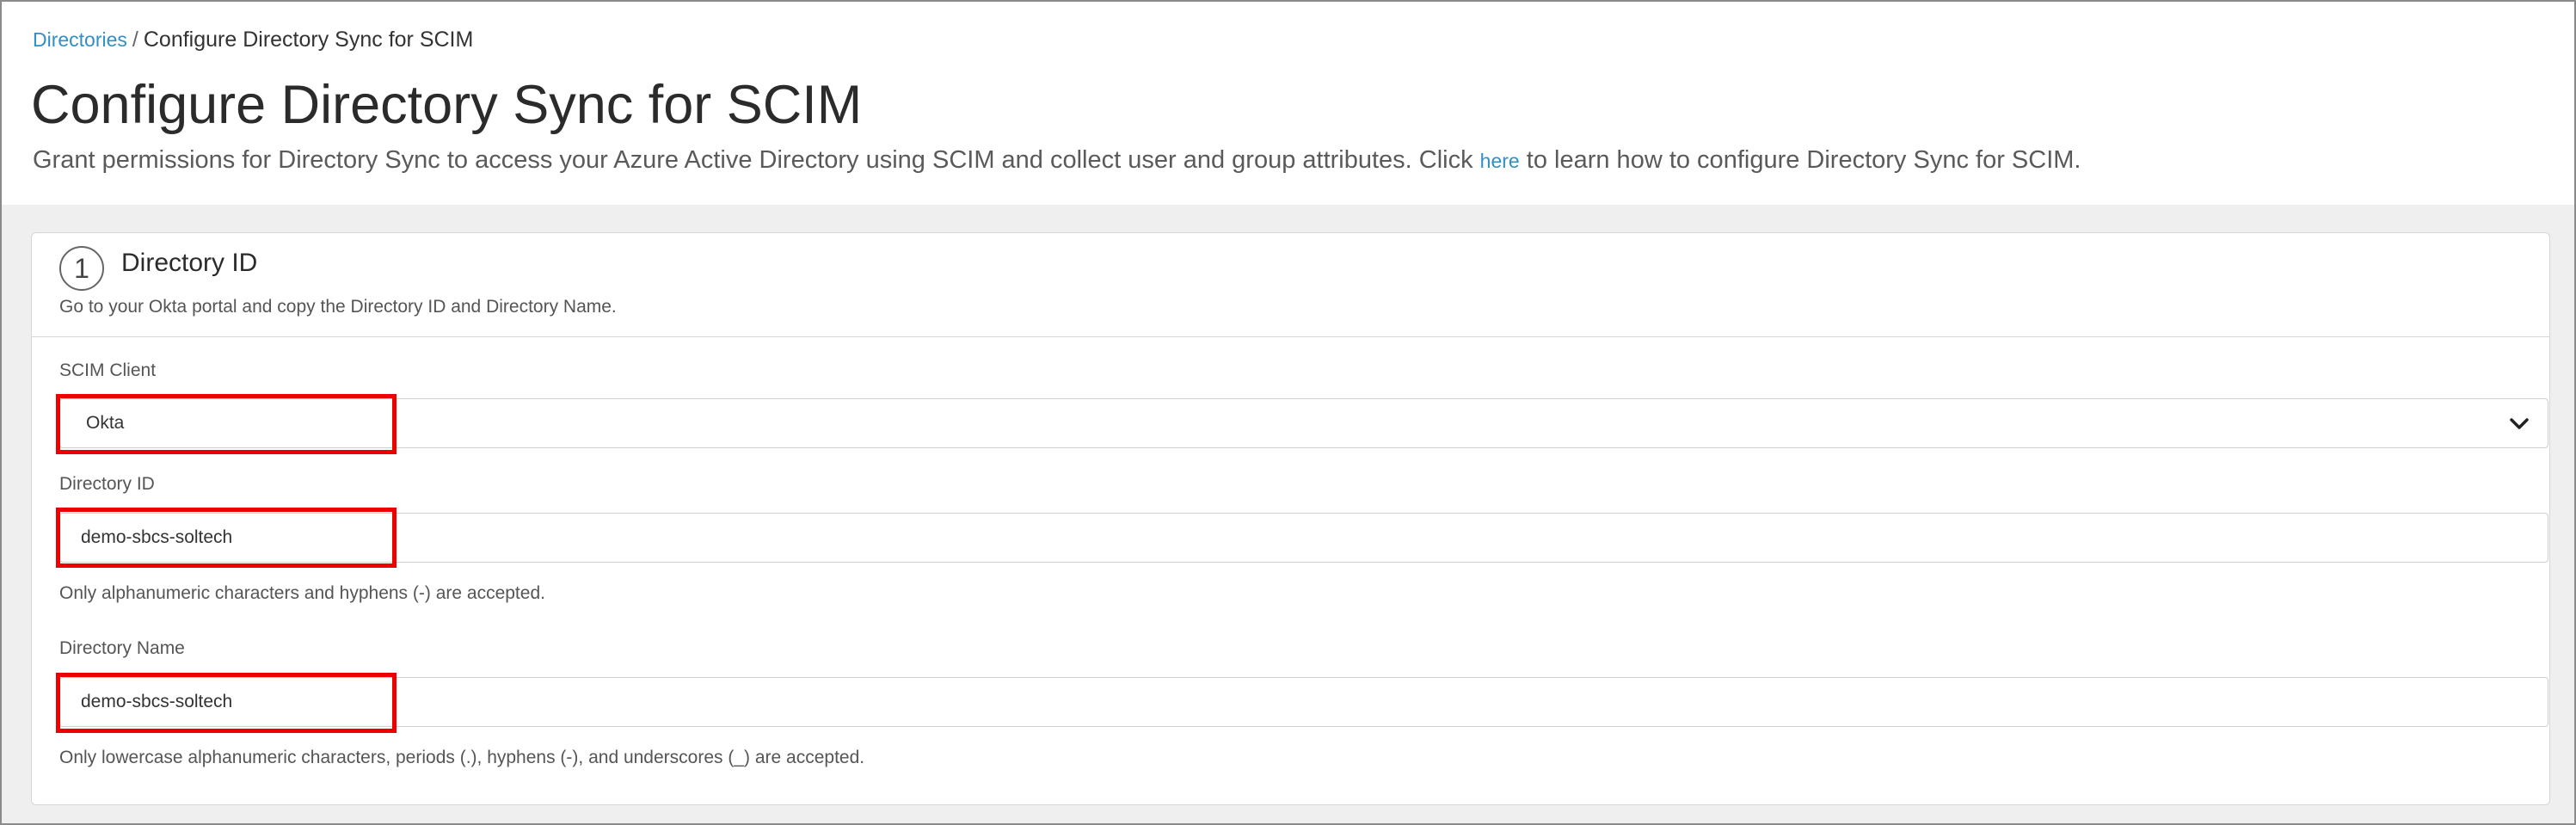  What do you see at coordinates (2519, 423) in the screenshot?
I see `chevron-down-icon` at bounding box center [2519, 423].